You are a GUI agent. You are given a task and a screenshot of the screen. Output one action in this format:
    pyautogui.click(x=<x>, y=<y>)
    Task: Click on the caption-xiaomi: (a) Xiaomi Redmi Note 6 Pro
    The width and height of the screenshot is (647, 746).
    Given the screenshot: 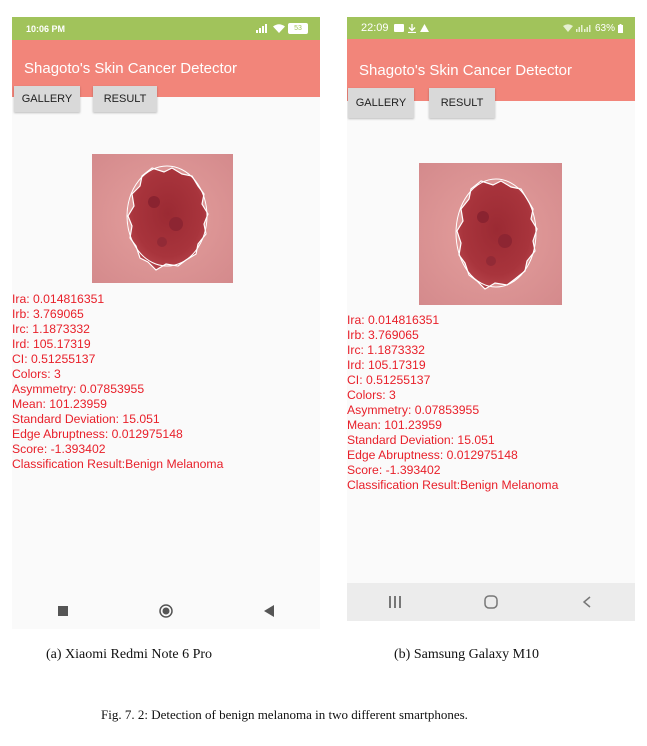 What is the action you would take?
    pyautogui.click(x=129, y=654)
    